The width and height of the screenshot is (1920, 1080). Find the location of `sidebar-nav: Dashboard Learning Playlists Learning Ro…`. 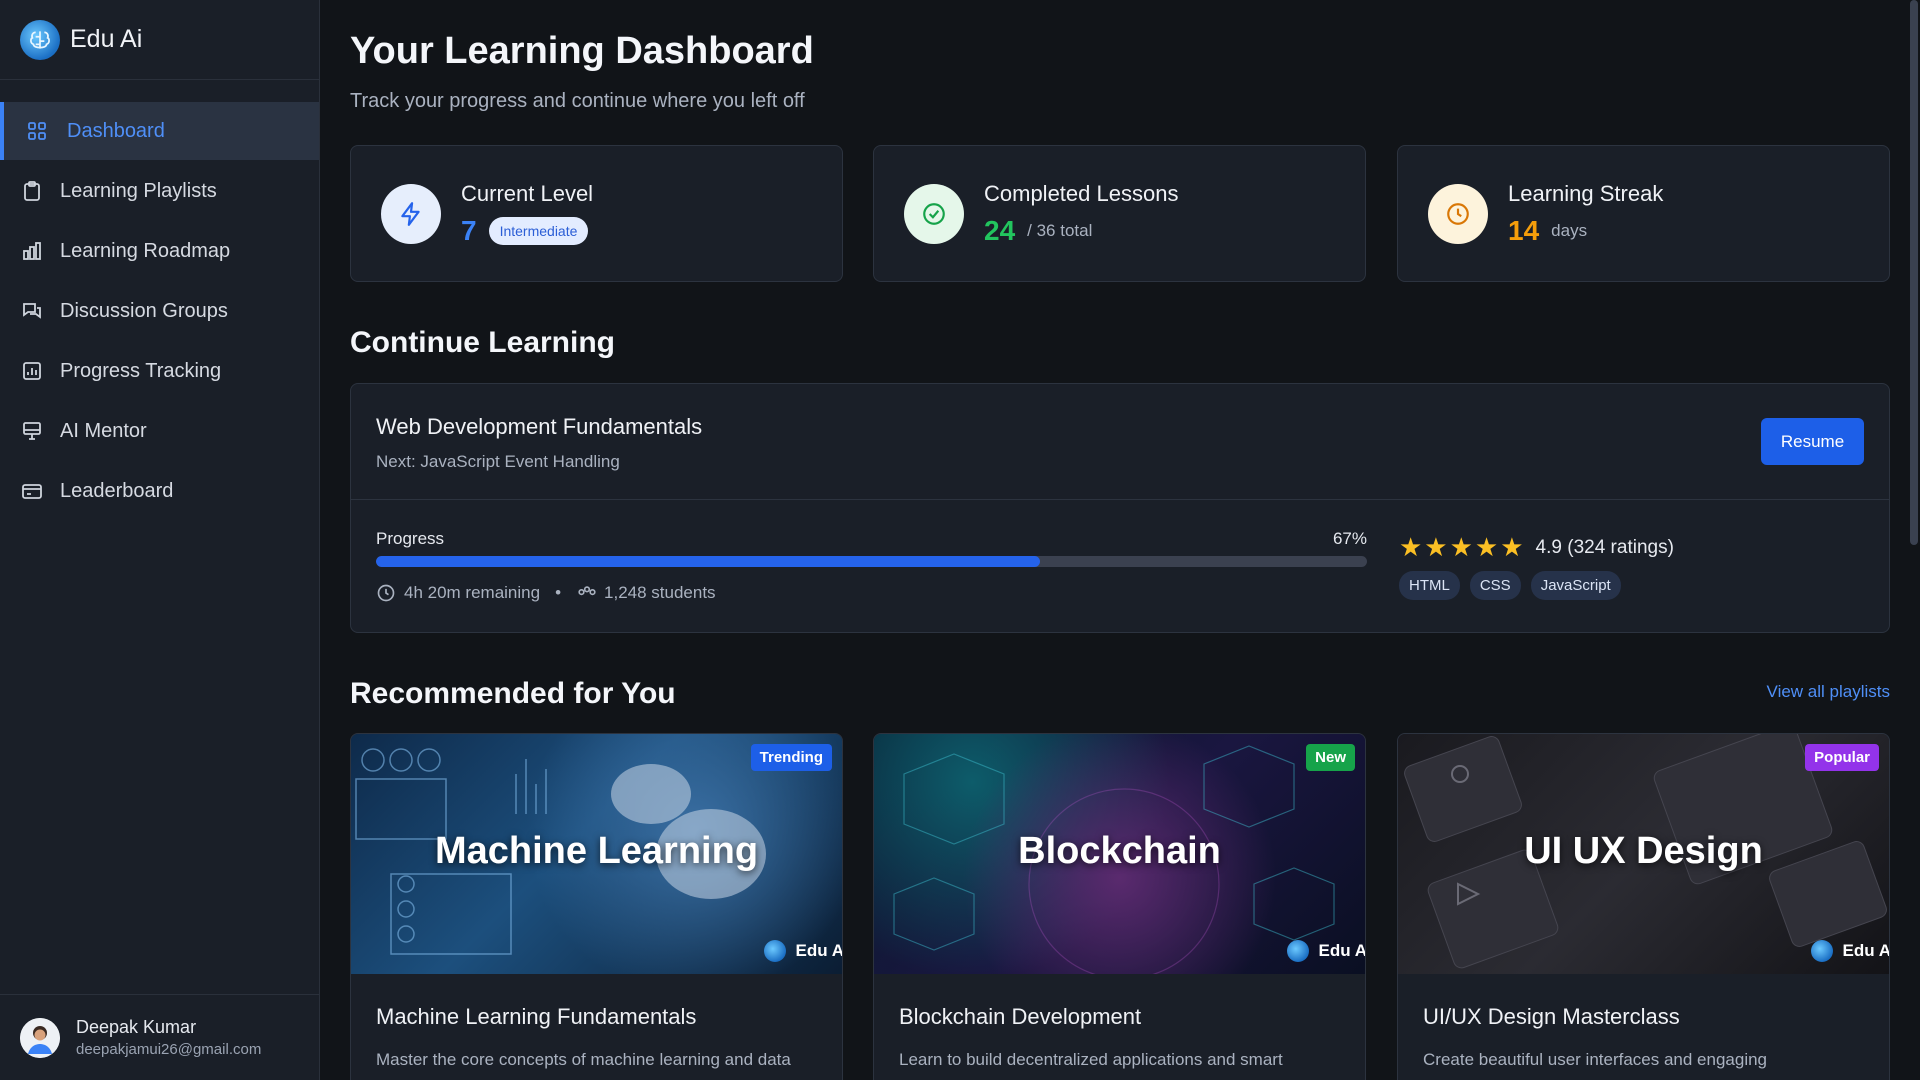

sidebar-nav: Dashboard Learning Playlists Learning Ro… is located at coordinates (159, 300).